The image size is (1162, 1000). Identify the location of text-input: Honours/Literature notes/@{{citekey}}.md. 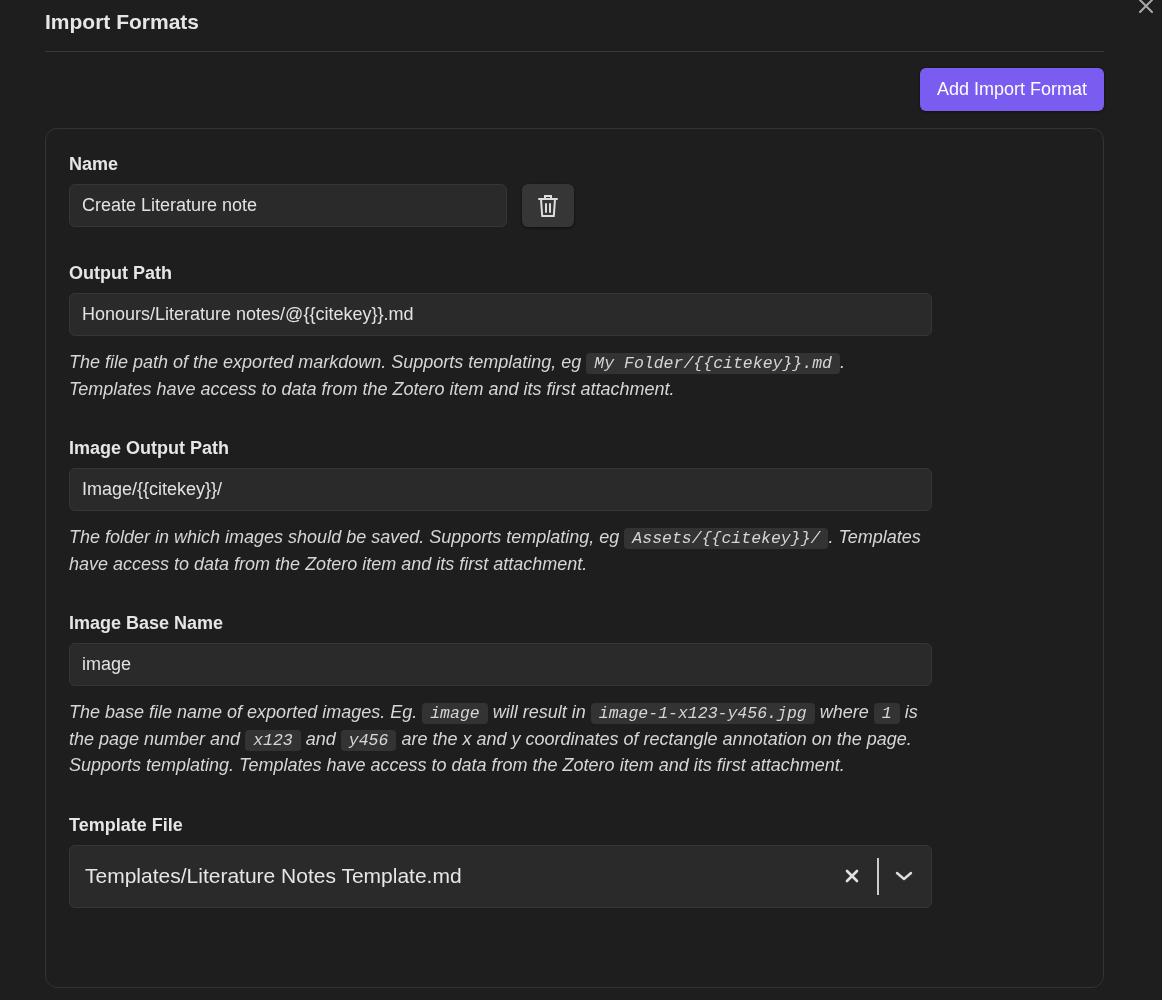
(500, 314).